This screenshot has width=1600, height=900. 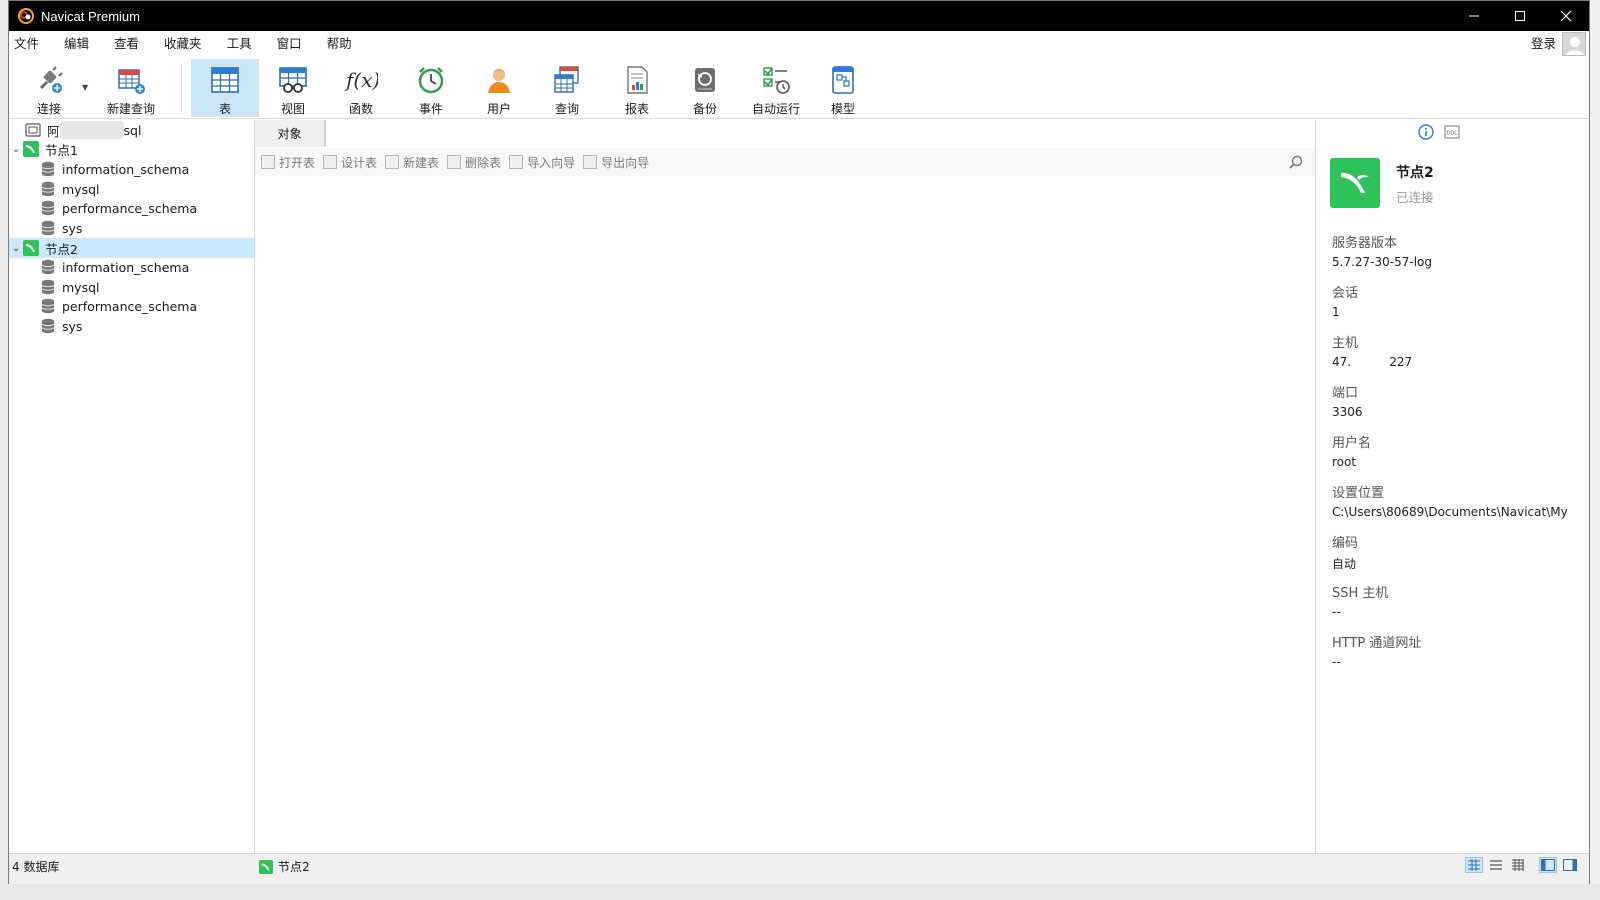 What do you see at coordinates (1457, 250) in the screenshot?
I see `info-field: 服务器版本 5.7.27-30-57-log` at bounding box center [1457, 250].